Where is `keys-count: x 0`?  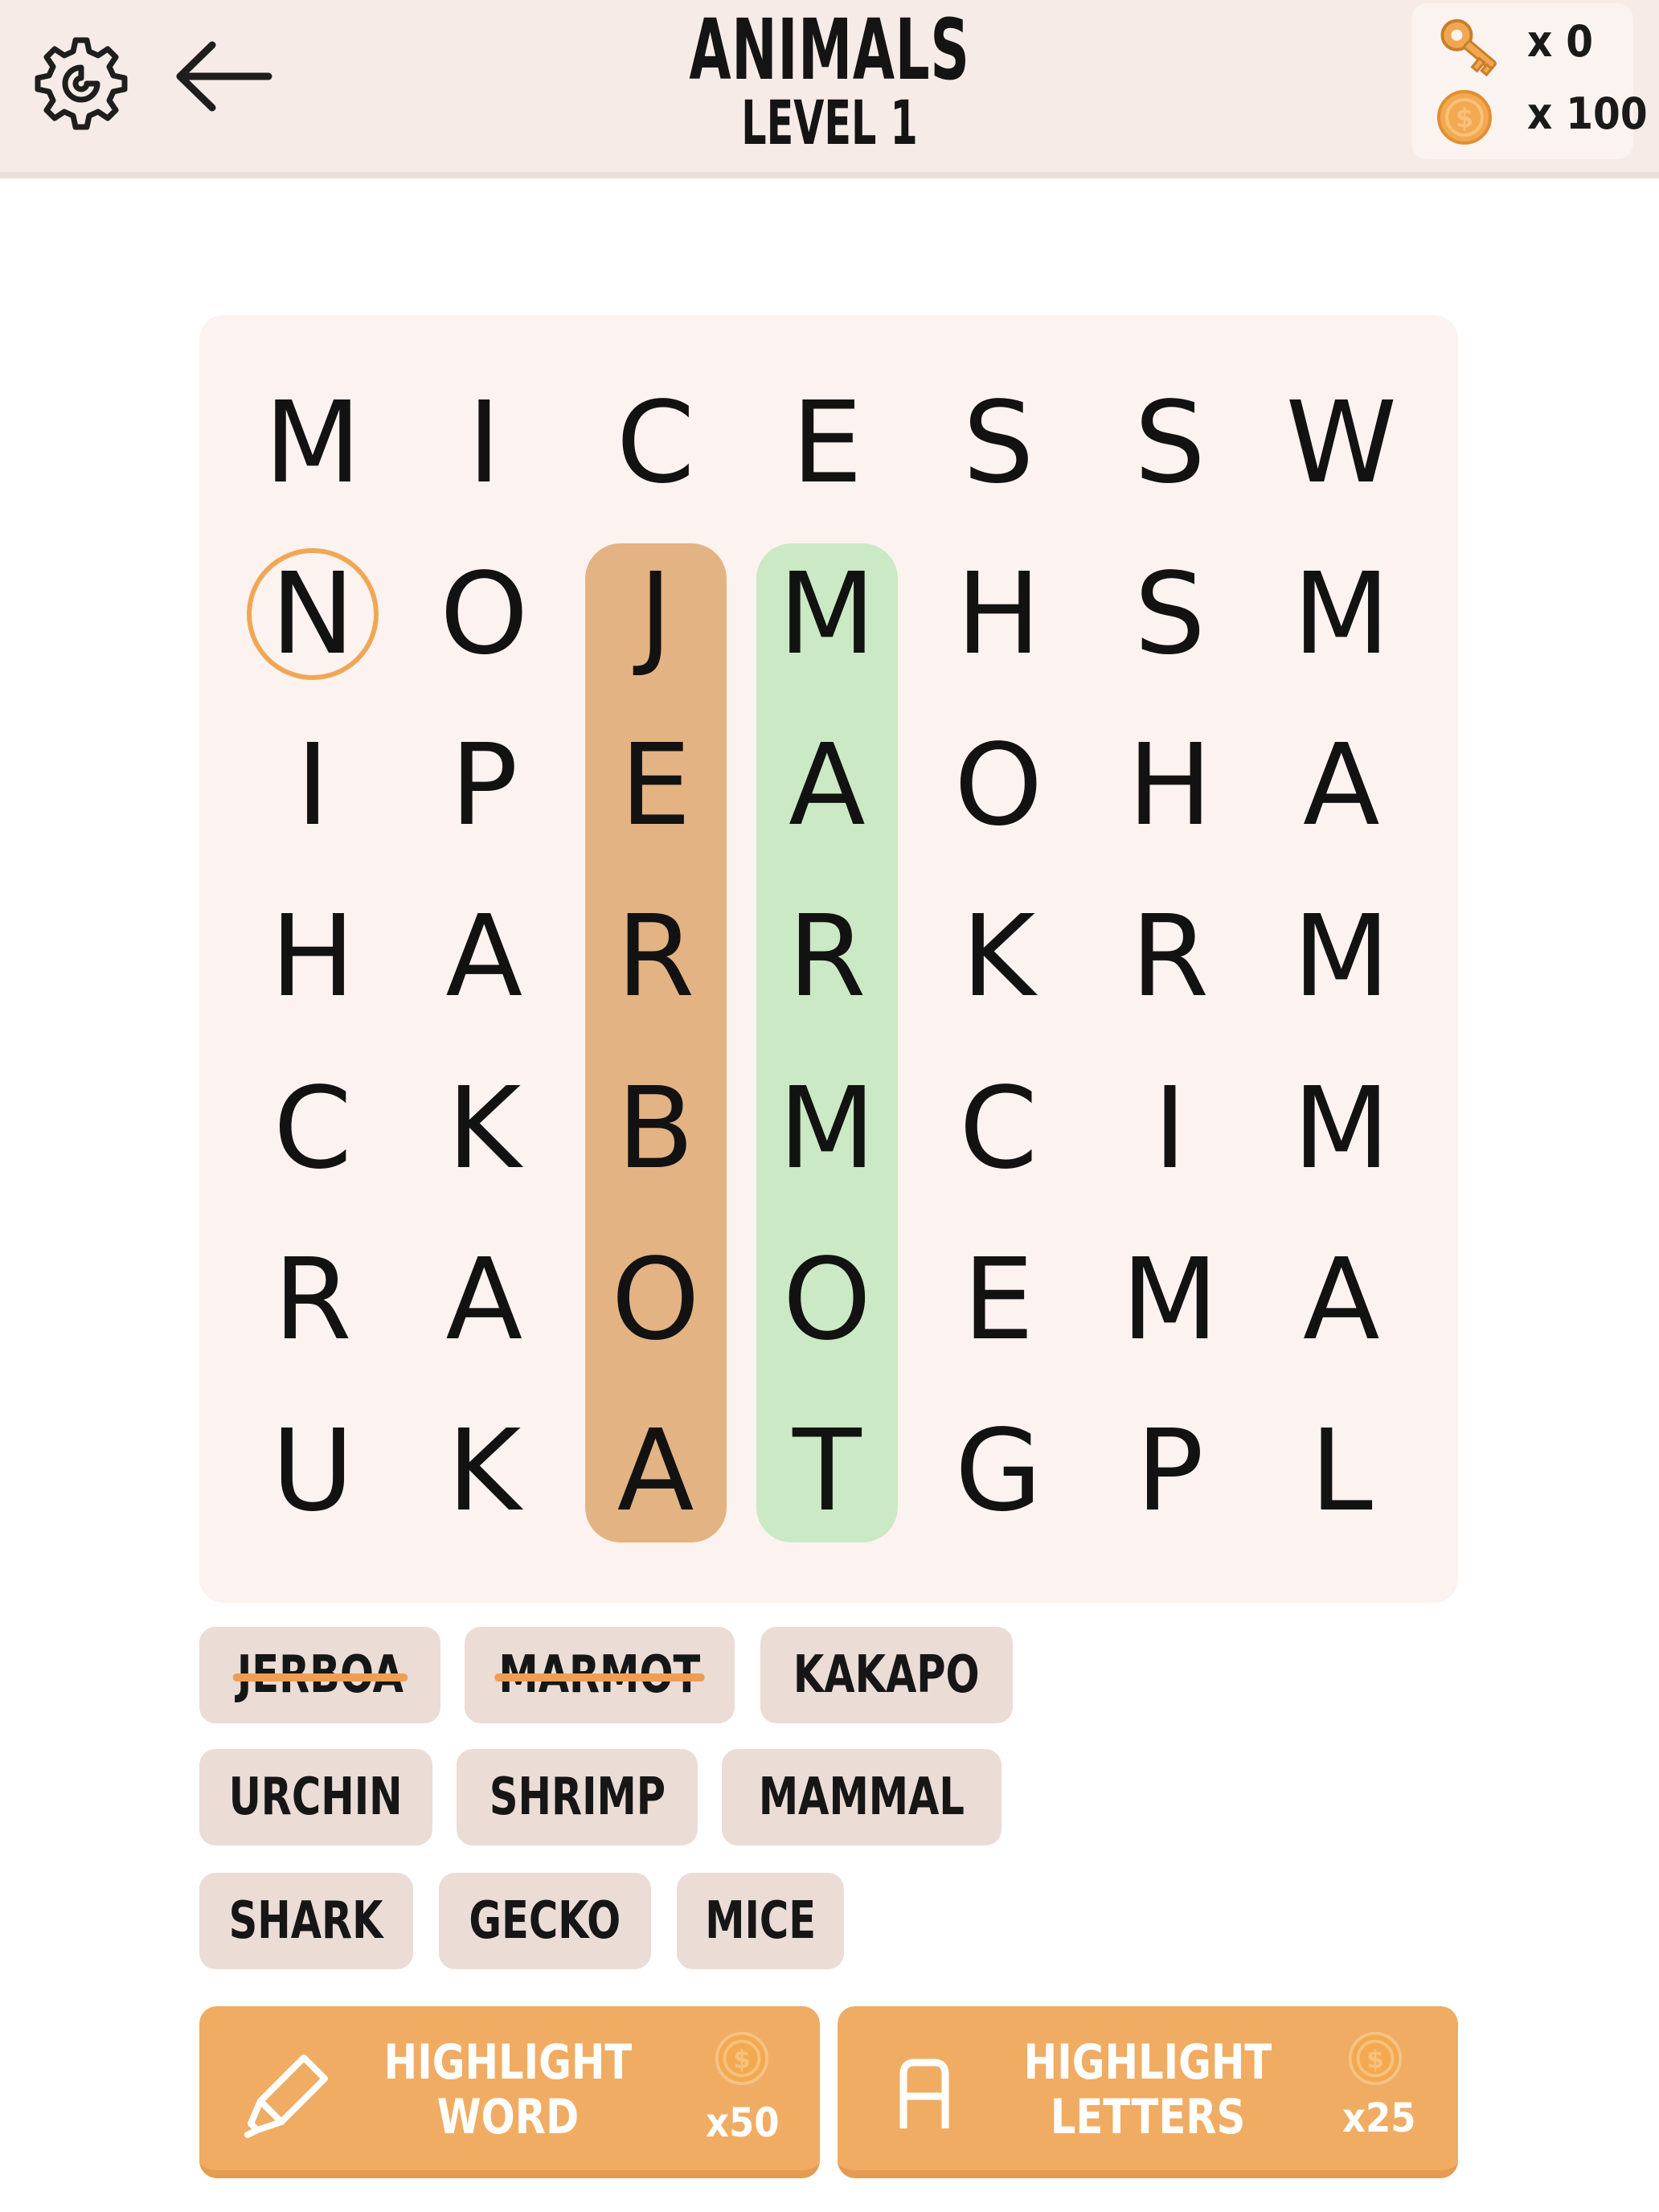
keys-count: x 0 is located at coordinates (1560, 41).